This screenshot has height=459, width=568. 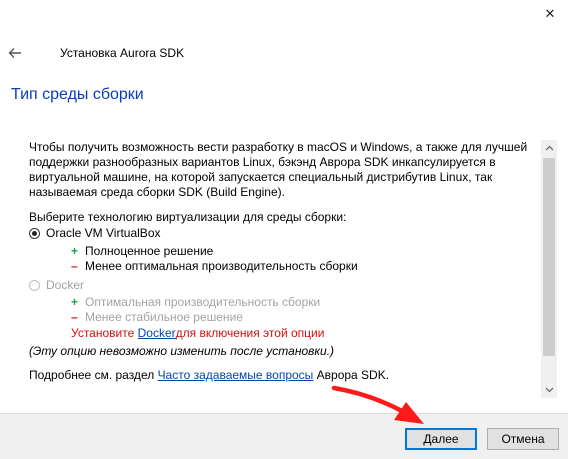 I want to click on option-virtualbox: Oracle VM VirtualBox, so click(x=95, y=233).